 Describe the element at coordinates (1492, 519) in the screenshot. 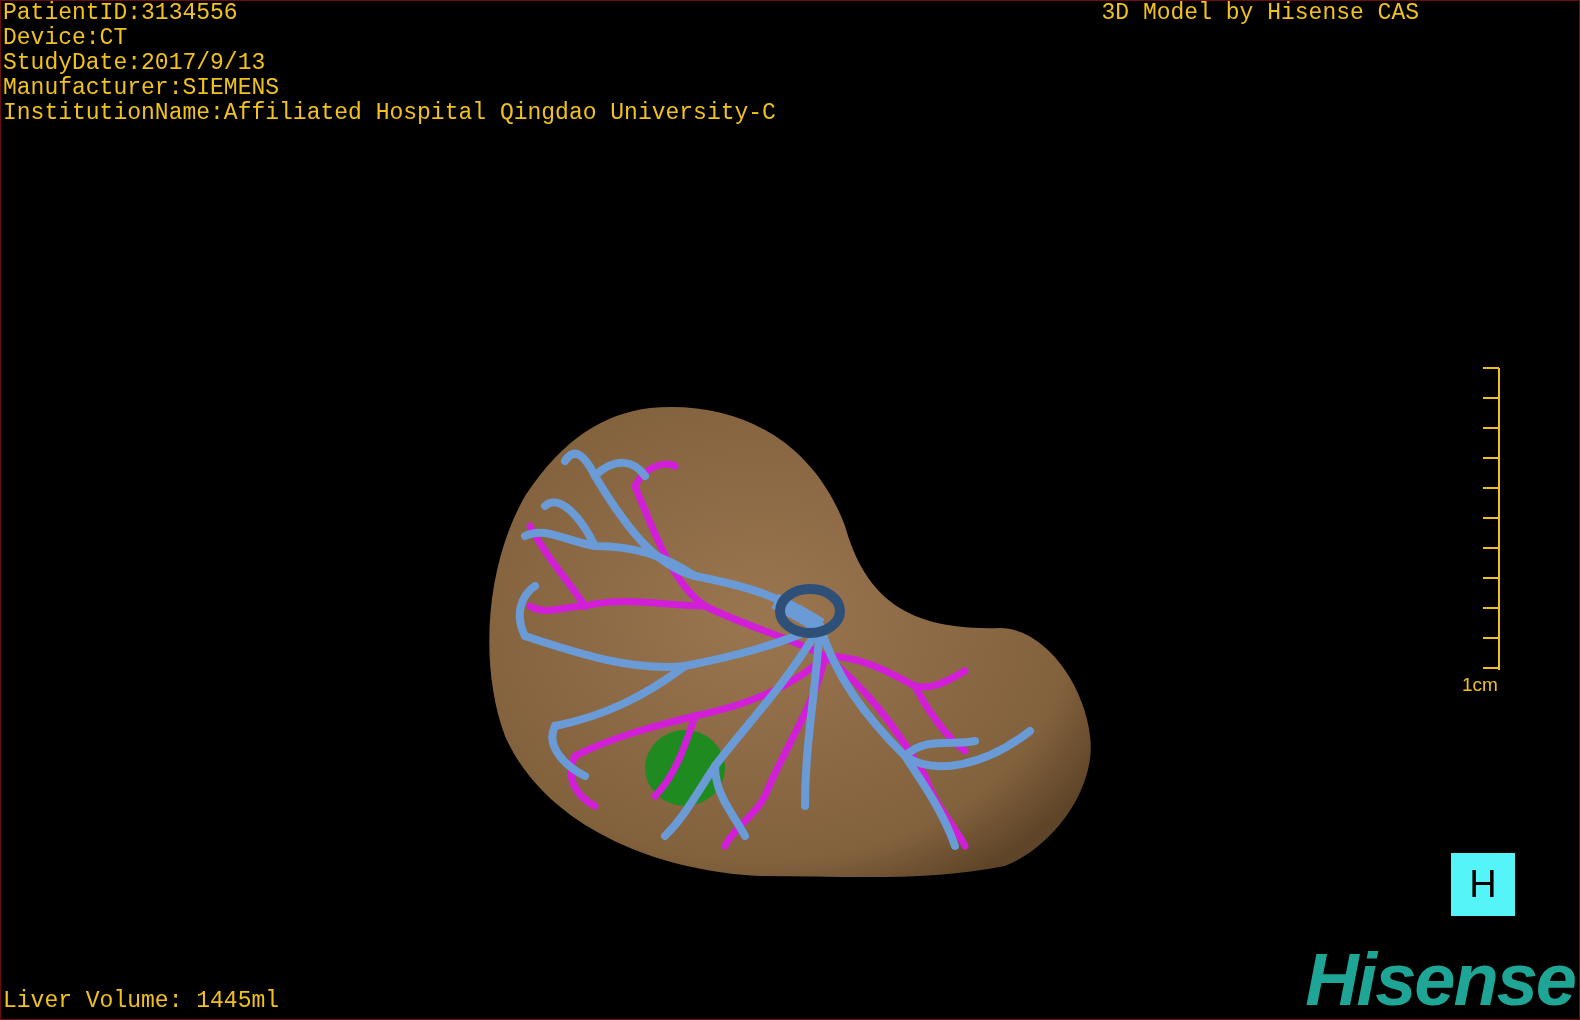

I see `scale-ruler-icon` at that location.